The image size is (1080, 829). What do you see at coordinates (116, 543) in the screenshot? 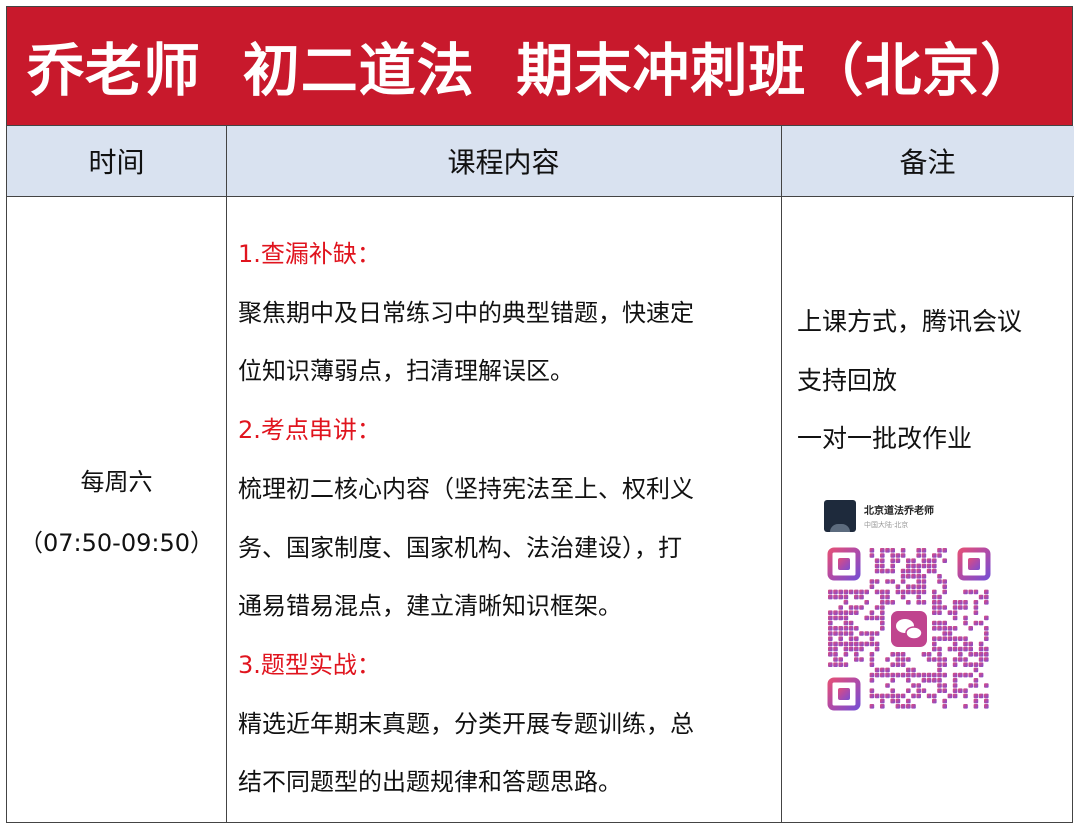
I see `time-range: （07:50-09:50）` at bounding box center [116, 543].